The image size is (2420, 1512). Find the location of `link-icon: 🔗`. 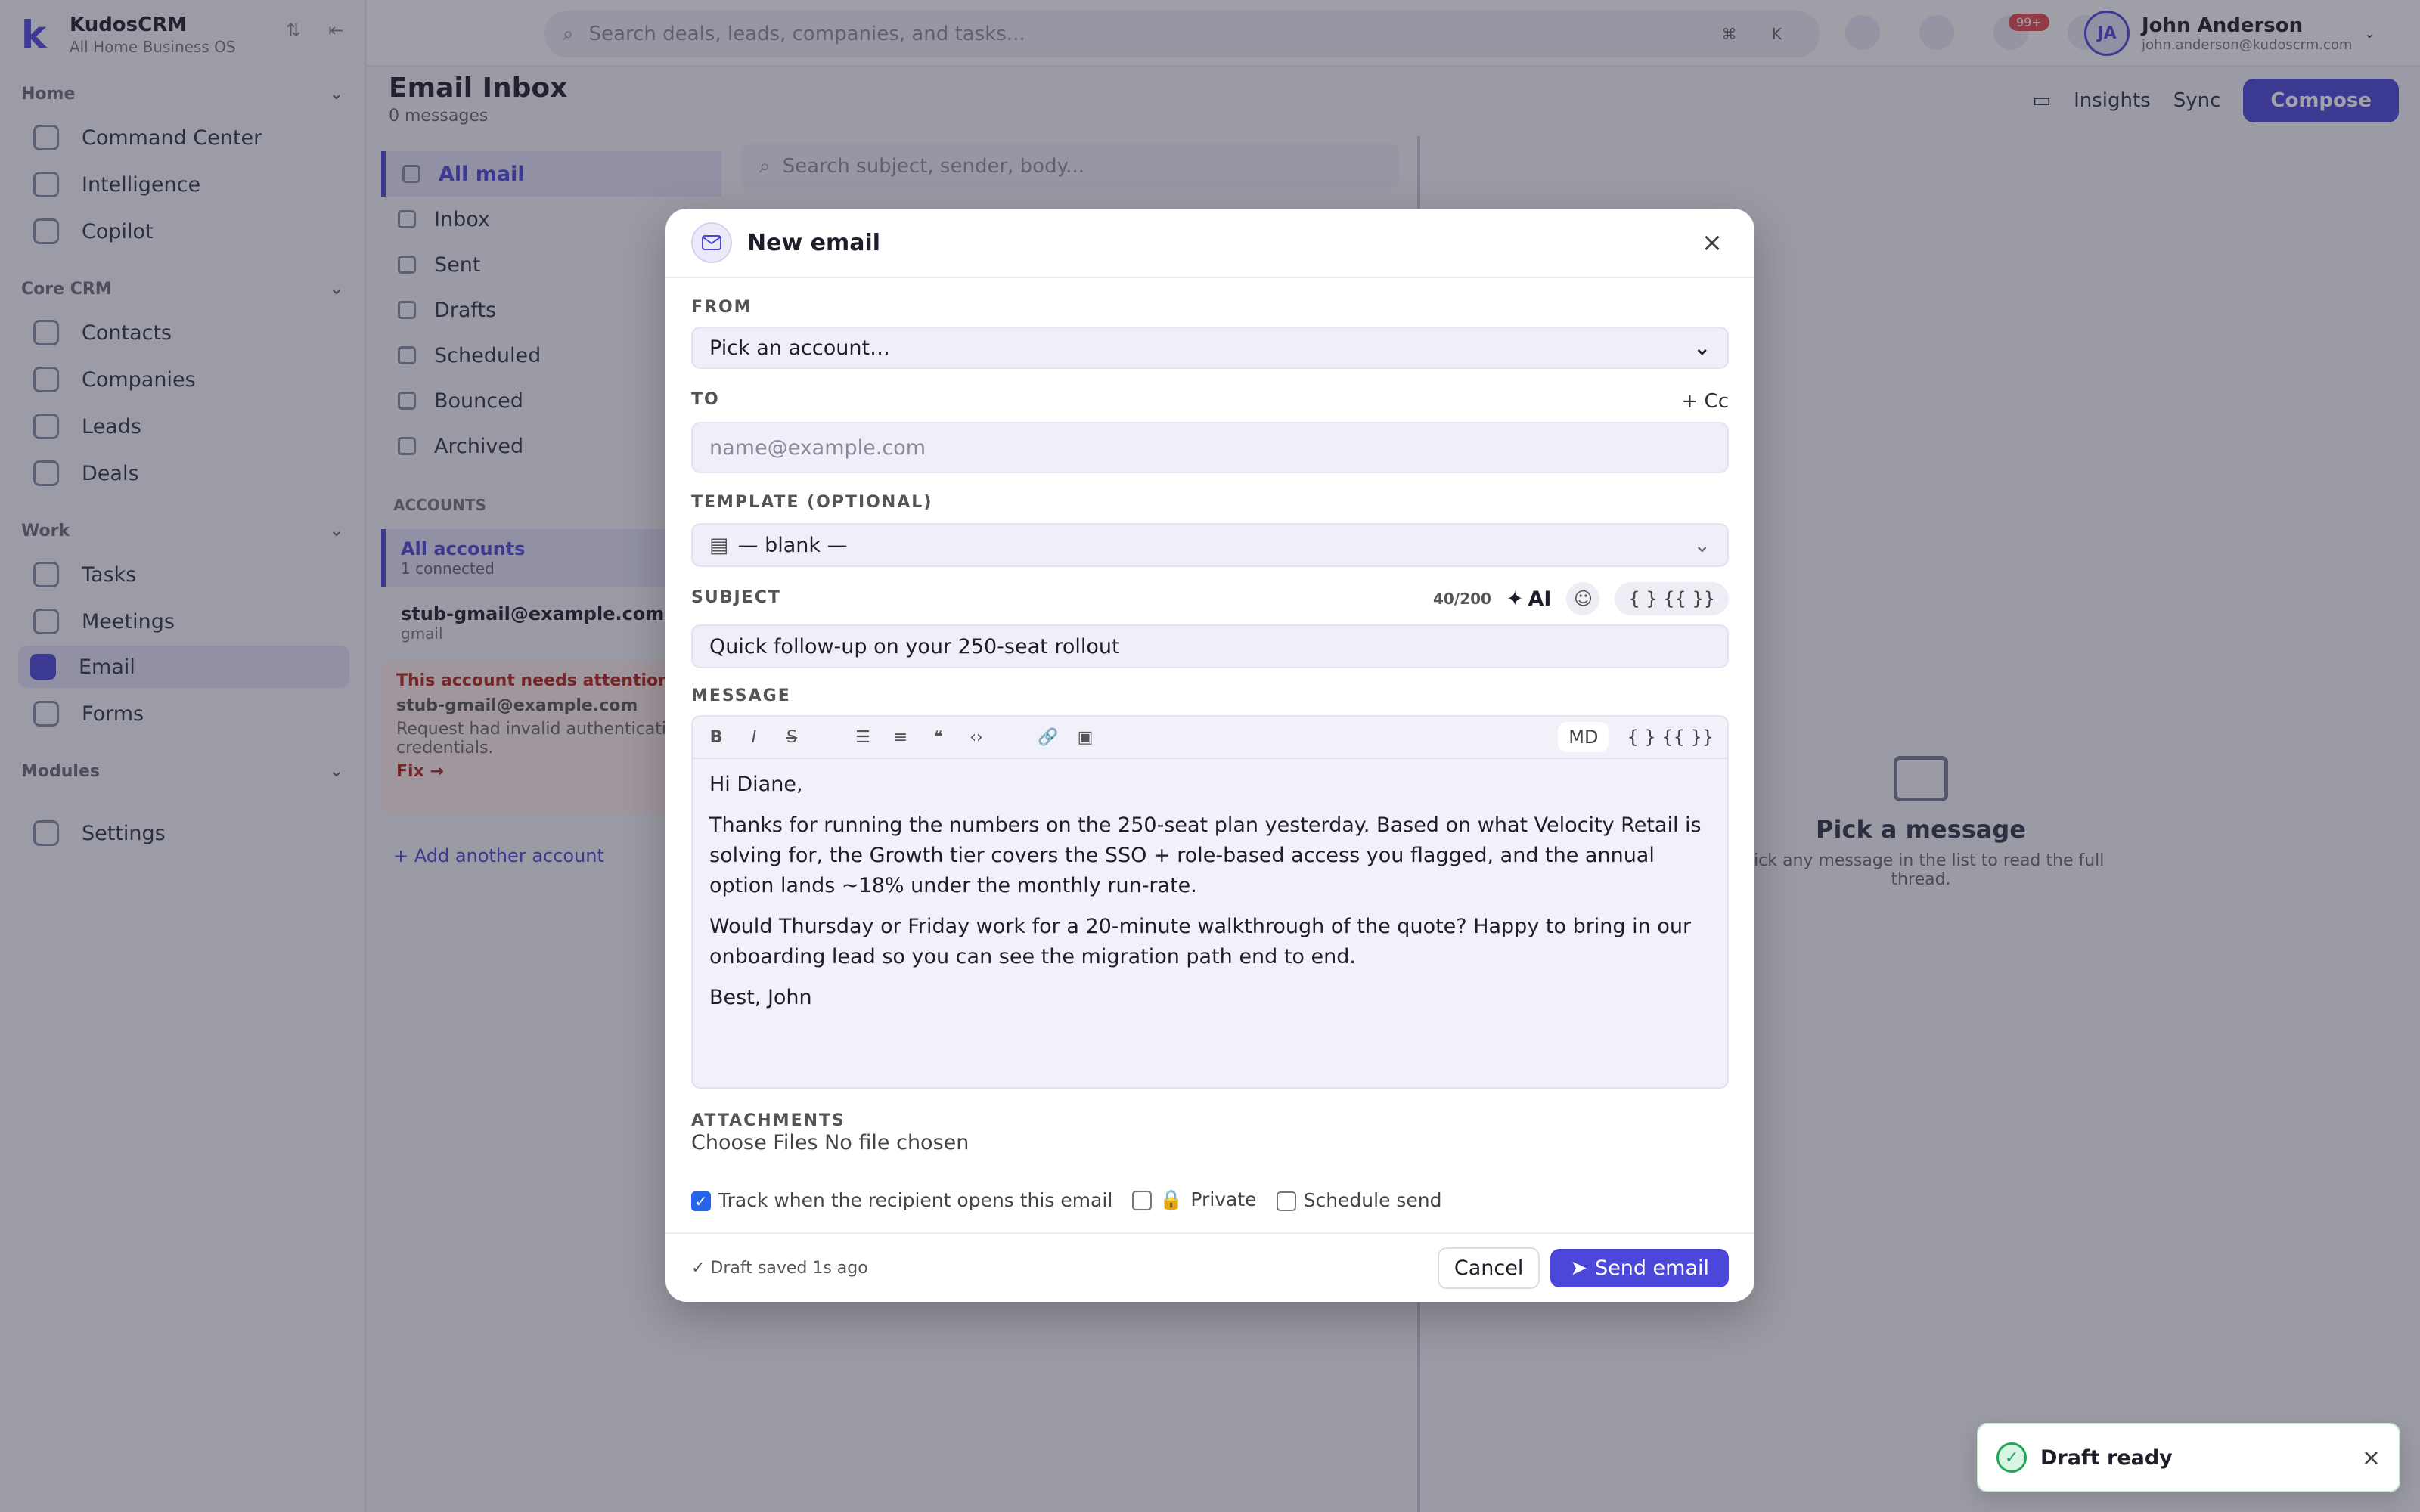

link-icon: 🔗 is located at coordinates (1048, 737).